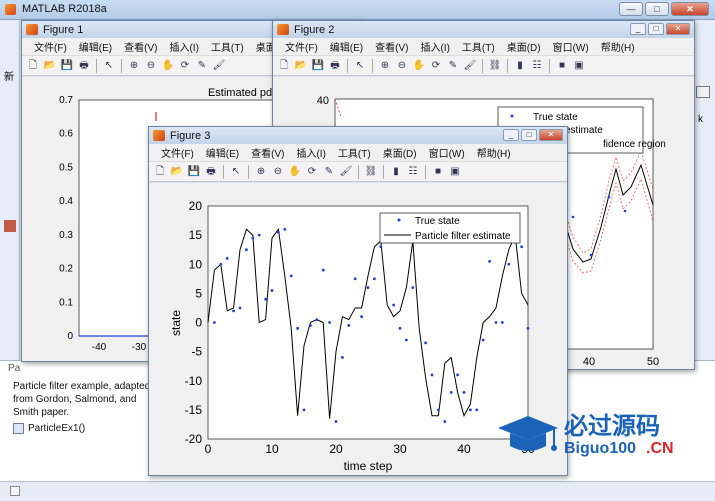  I want to click on dock-icon, so click(703, 92).